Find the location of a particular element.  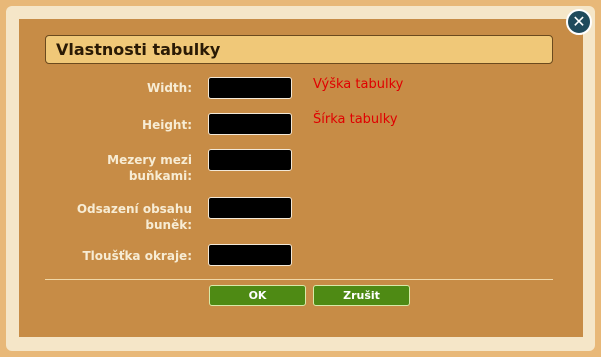

close-icon: ✕ is located at coordinates (579, 21).